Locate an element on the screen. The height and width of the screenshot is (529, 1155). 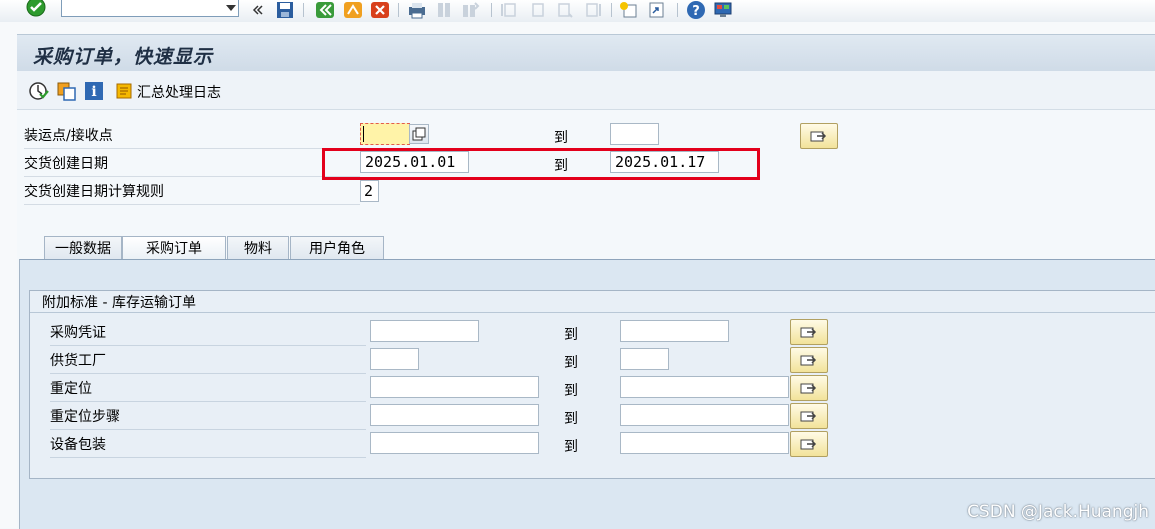
watermark: CSDN @Jack.Huangjh is located at coordinates (1058, 512).